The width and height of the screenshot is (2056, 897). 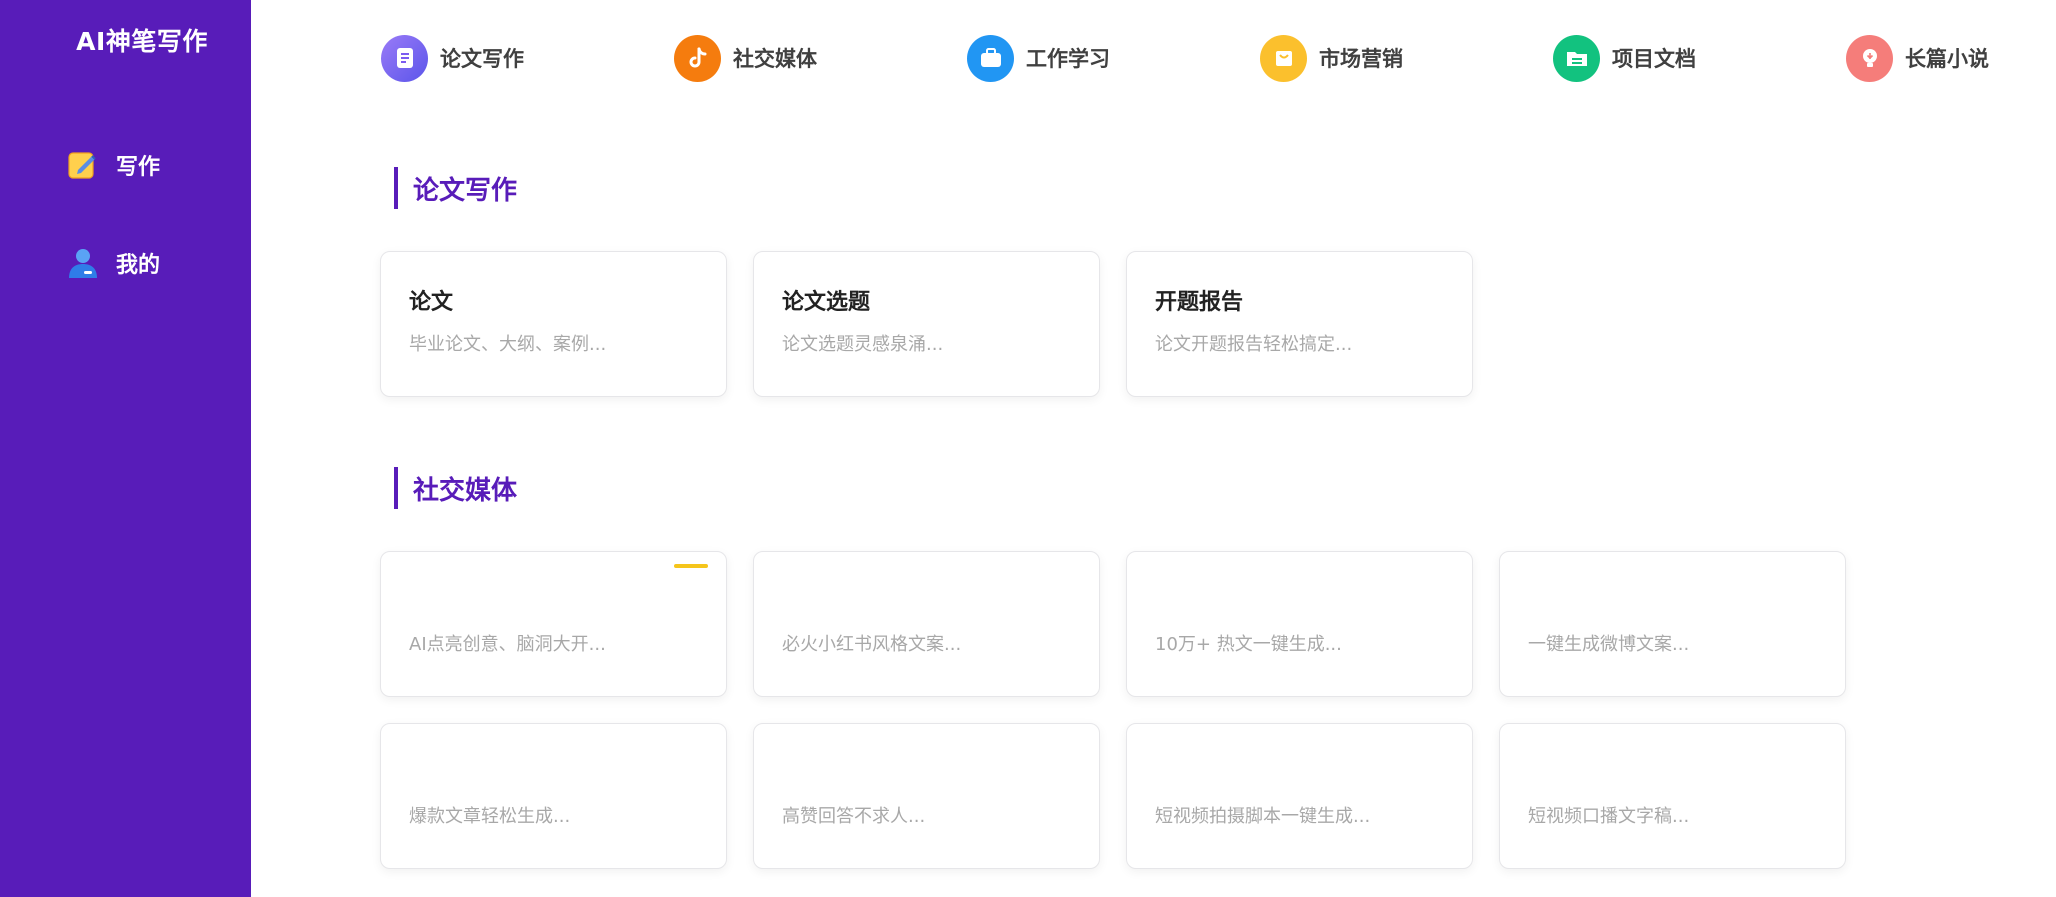 I want to click on nav-item-label: 长篇小说, so click(x=1947, y=59).